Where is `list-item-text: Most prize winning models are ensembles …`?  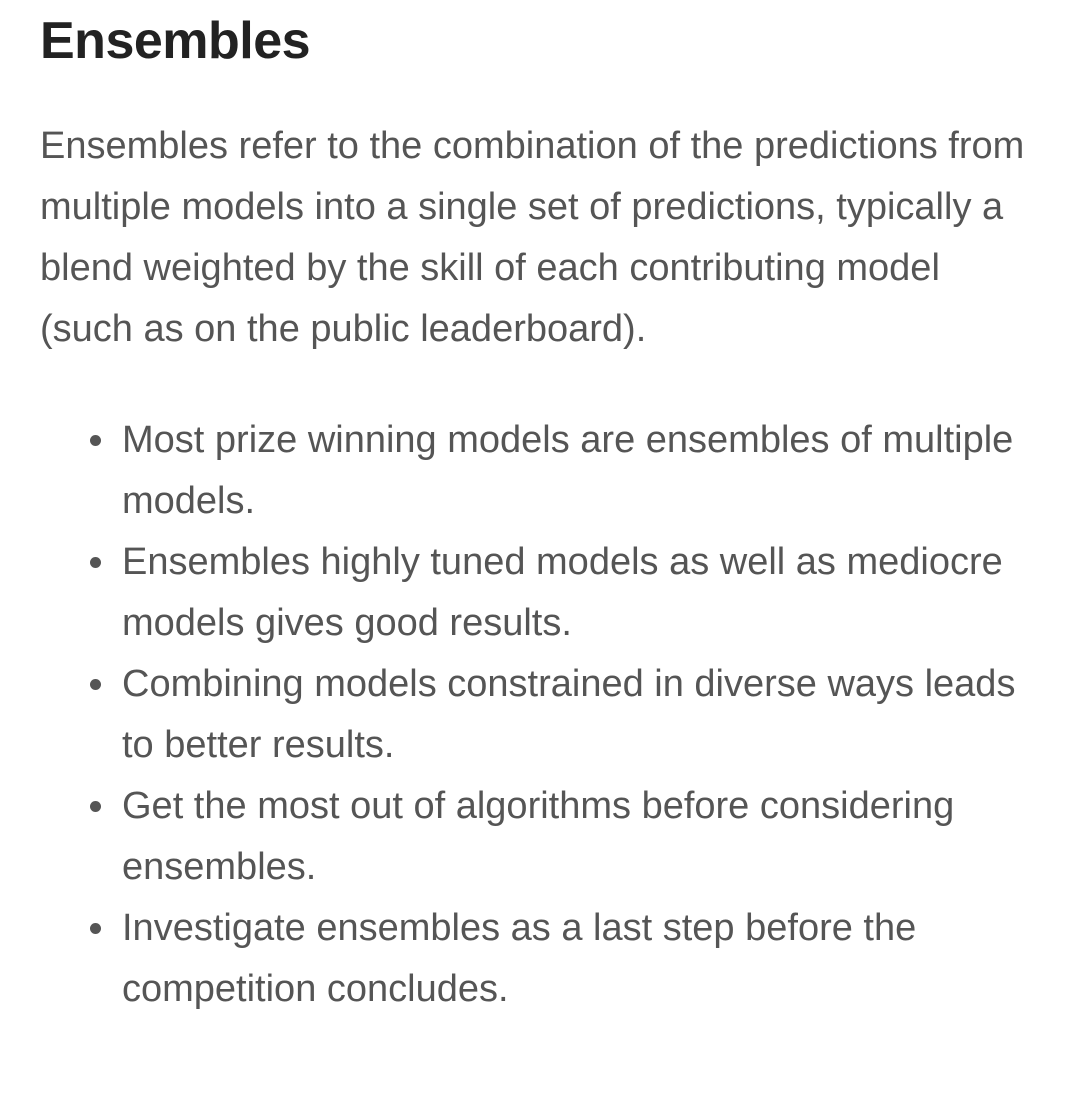 list-item-text: Most prize winning models are ensembles … is located at coordinates (568, 470).